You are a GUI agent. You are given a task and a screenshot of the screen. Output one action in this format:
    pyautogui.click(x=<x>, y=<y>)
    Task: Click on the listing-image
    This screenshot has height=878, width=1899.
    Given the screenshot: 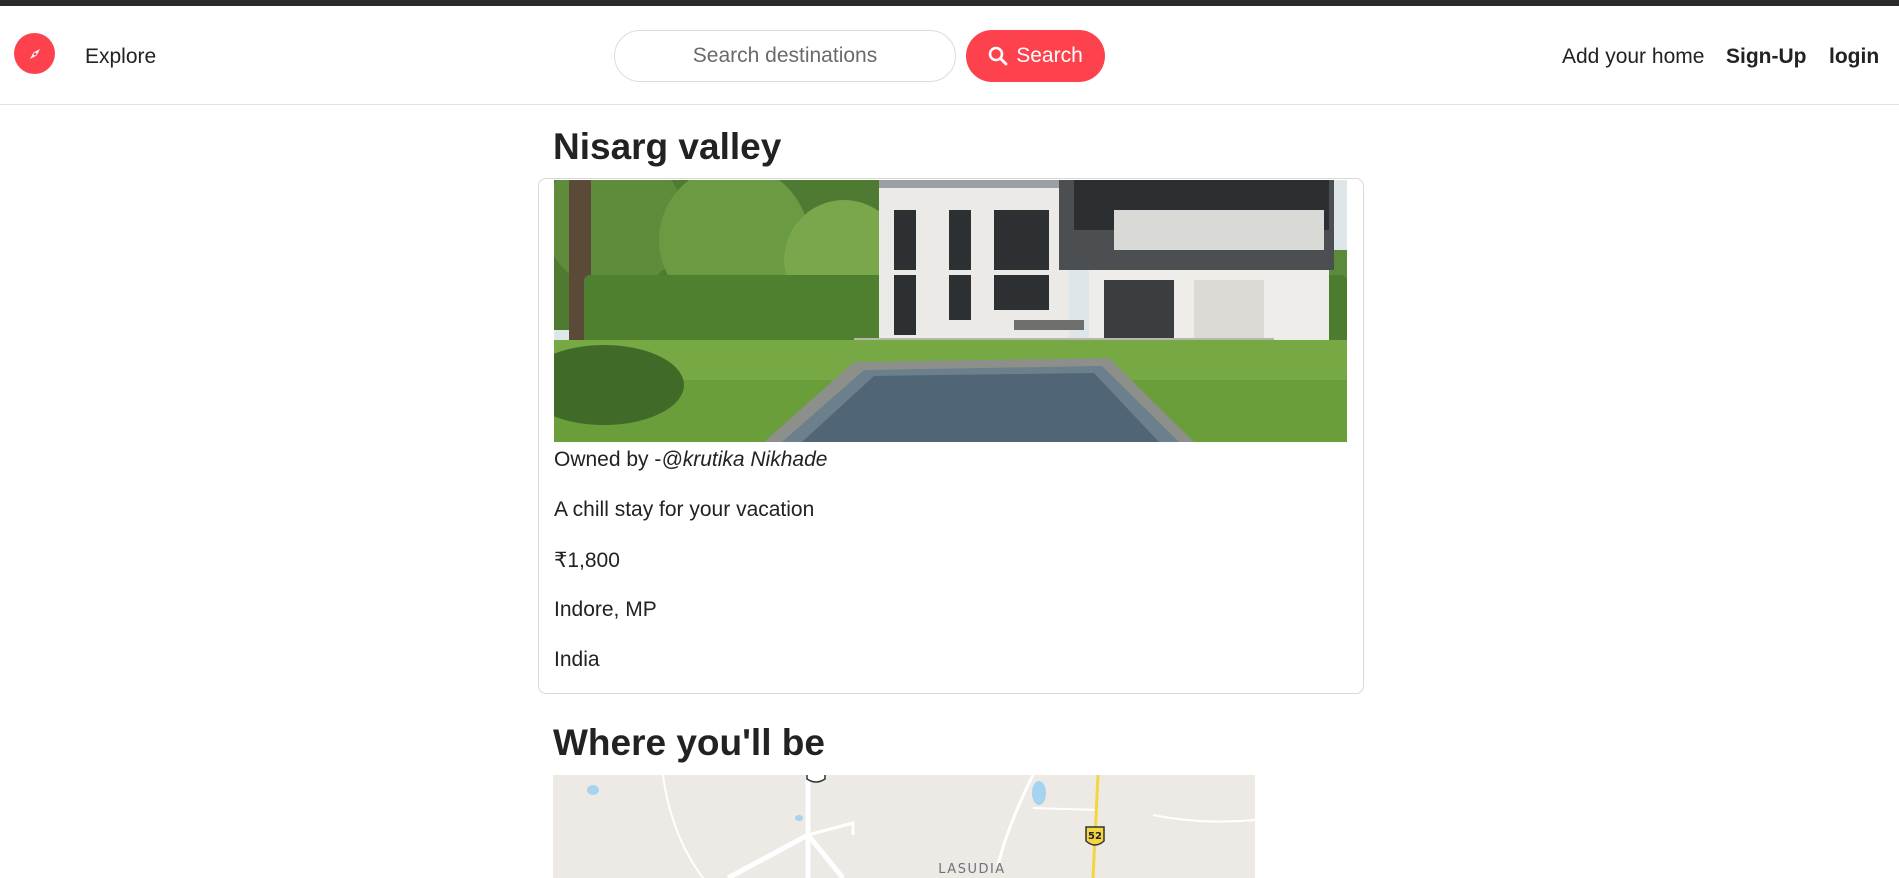 What is the action you would take?
    pyautogui.click(x=950, y=311)
    